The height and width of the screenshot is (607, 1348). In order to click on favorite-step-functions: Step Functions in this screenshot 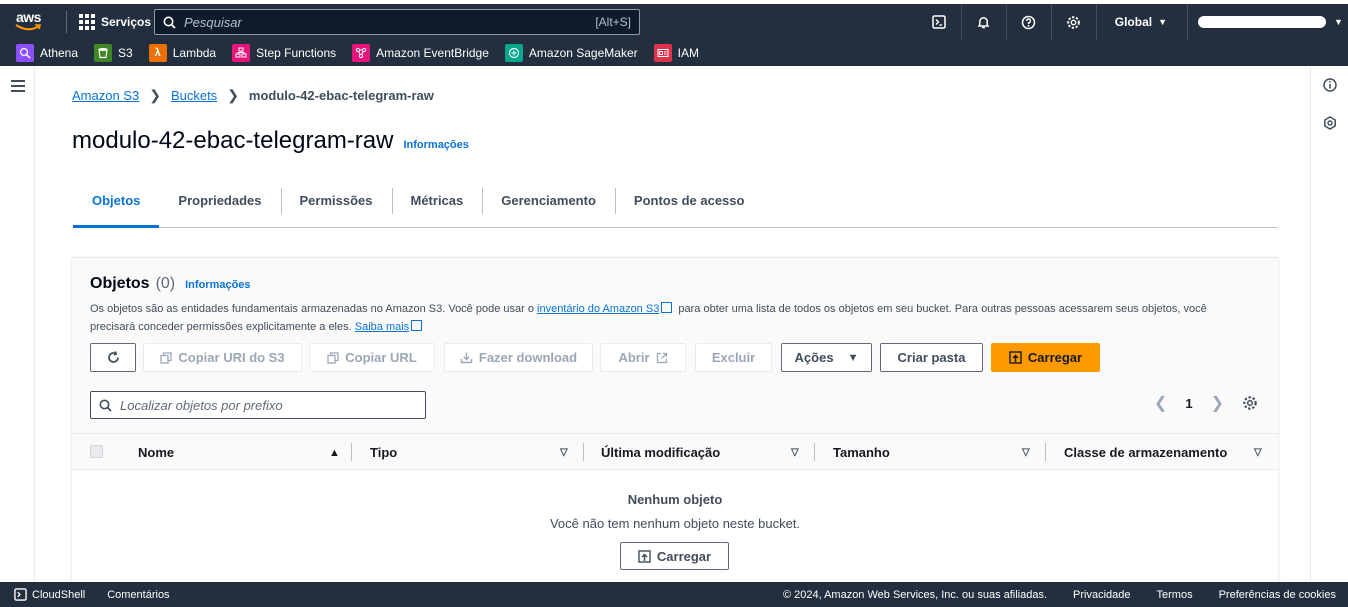, I will do `click(284, 53)`.